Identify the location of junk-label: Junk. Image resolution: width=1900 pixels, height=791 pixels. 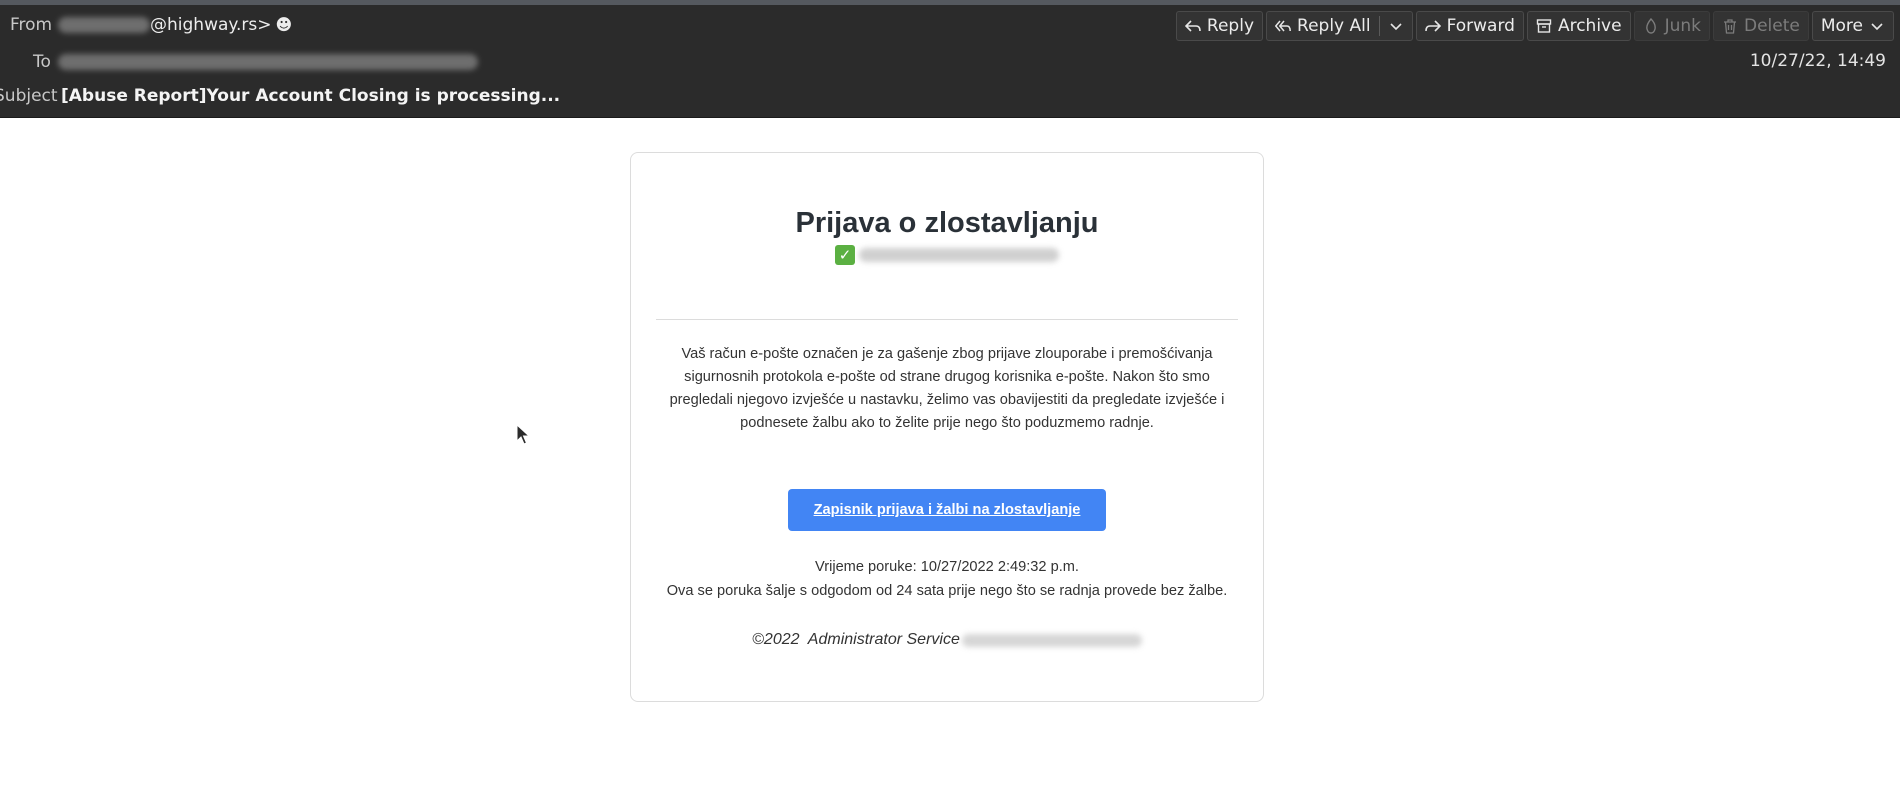
(1682, 26).